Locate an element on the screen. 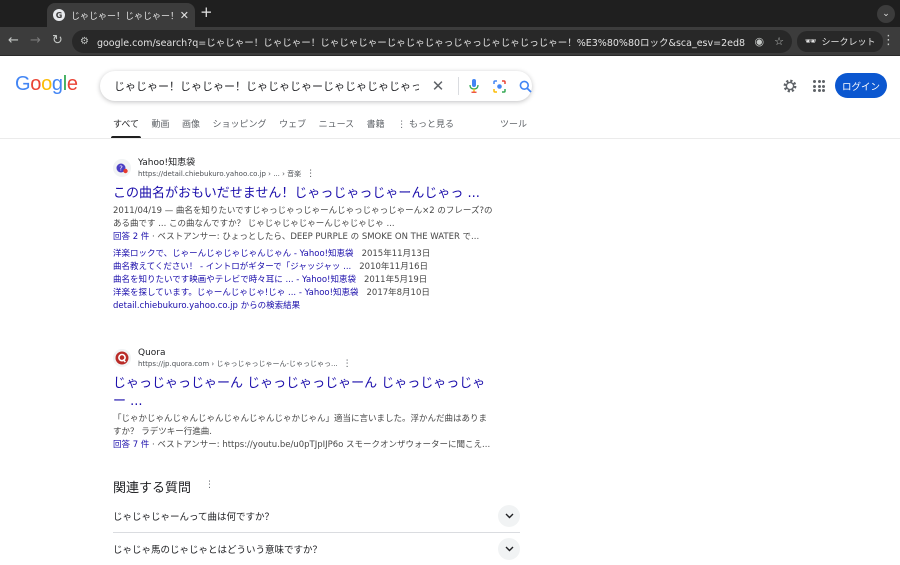  google-apps-icon is located at coordinates (819, 86).